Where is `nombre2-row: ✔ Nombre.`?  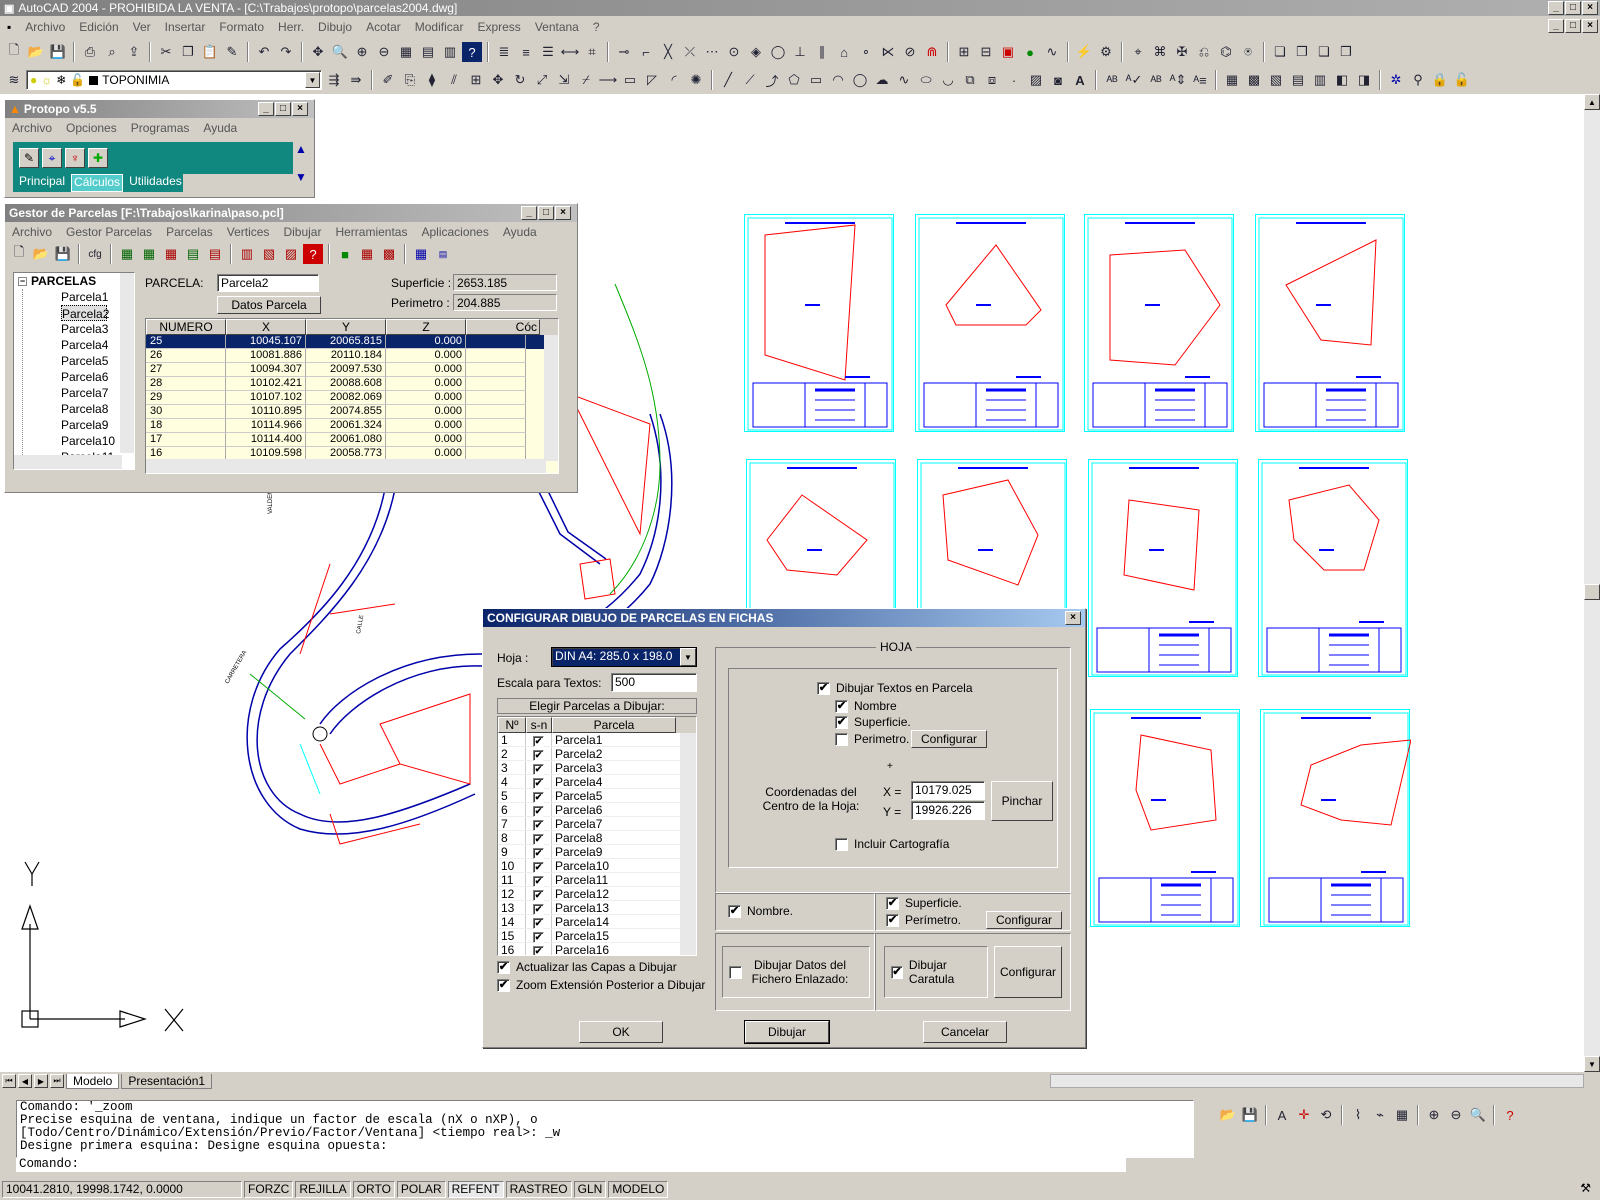 nombre2-row: ✔ Nombre. is located at coordinates (760, 911).